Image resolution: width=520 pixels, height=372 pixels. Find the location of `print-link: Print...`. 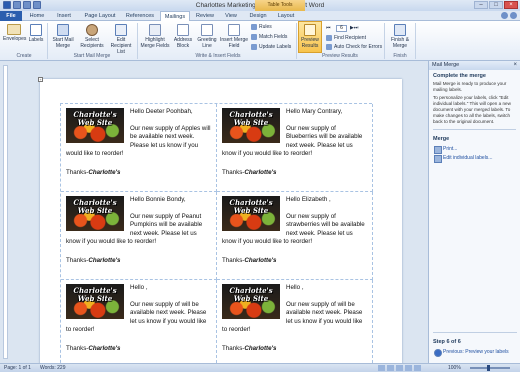

print-link: Print... is located at coordinates (474, 148).